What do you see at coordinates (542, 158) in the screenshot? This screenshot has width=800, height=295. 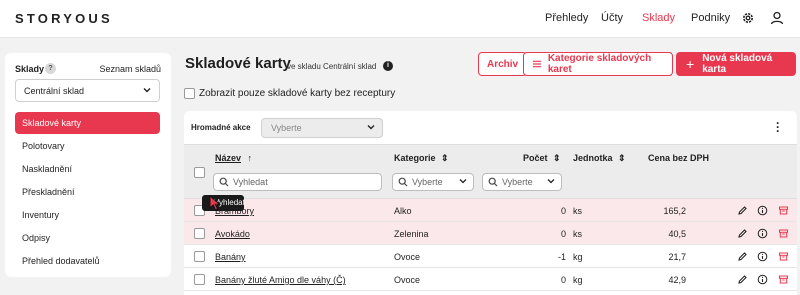 I see `column-header-count: Počet ⇕` at bounding box center [542, 158].